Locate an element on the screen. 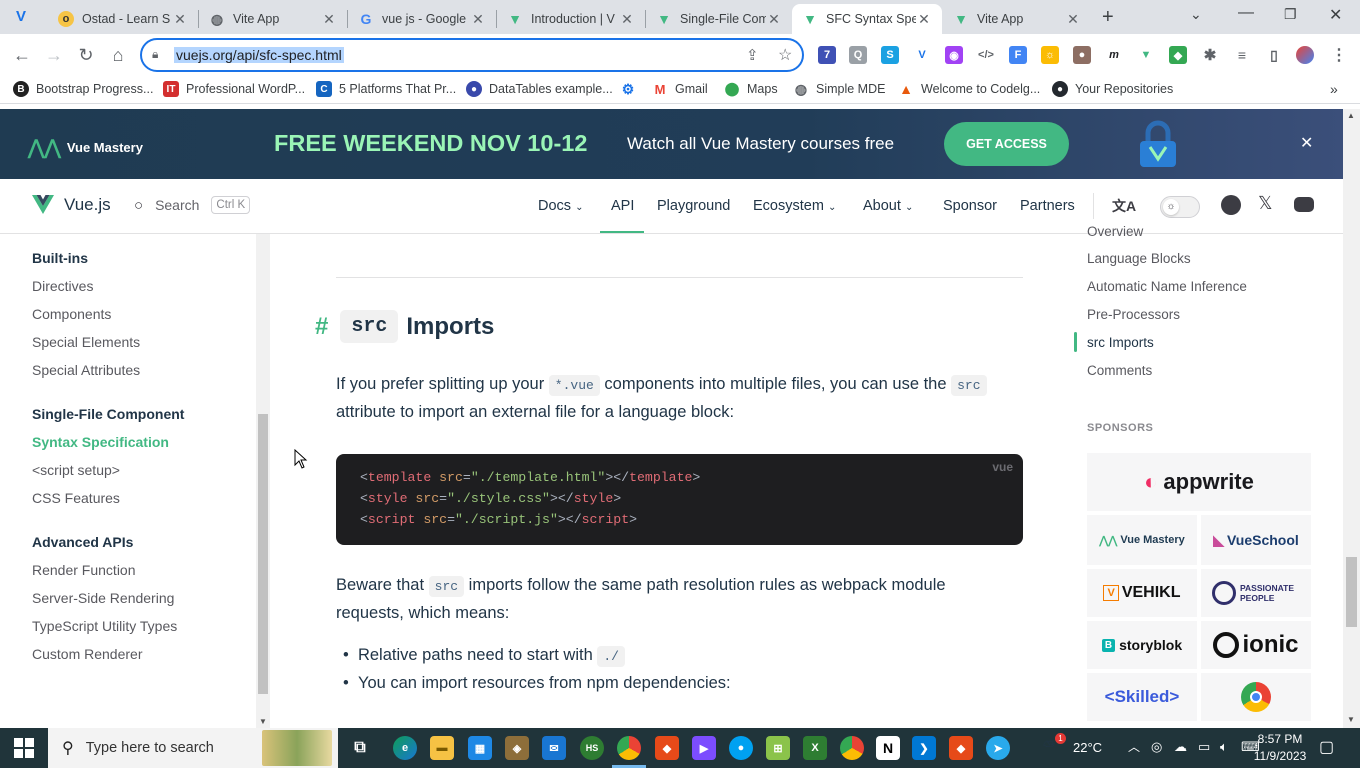 The height and width of the screenshot is (768, 1360). sponsor-vue-mastery: ⋀⋀ Vue Mastery is located at coordinates (1142, 540).